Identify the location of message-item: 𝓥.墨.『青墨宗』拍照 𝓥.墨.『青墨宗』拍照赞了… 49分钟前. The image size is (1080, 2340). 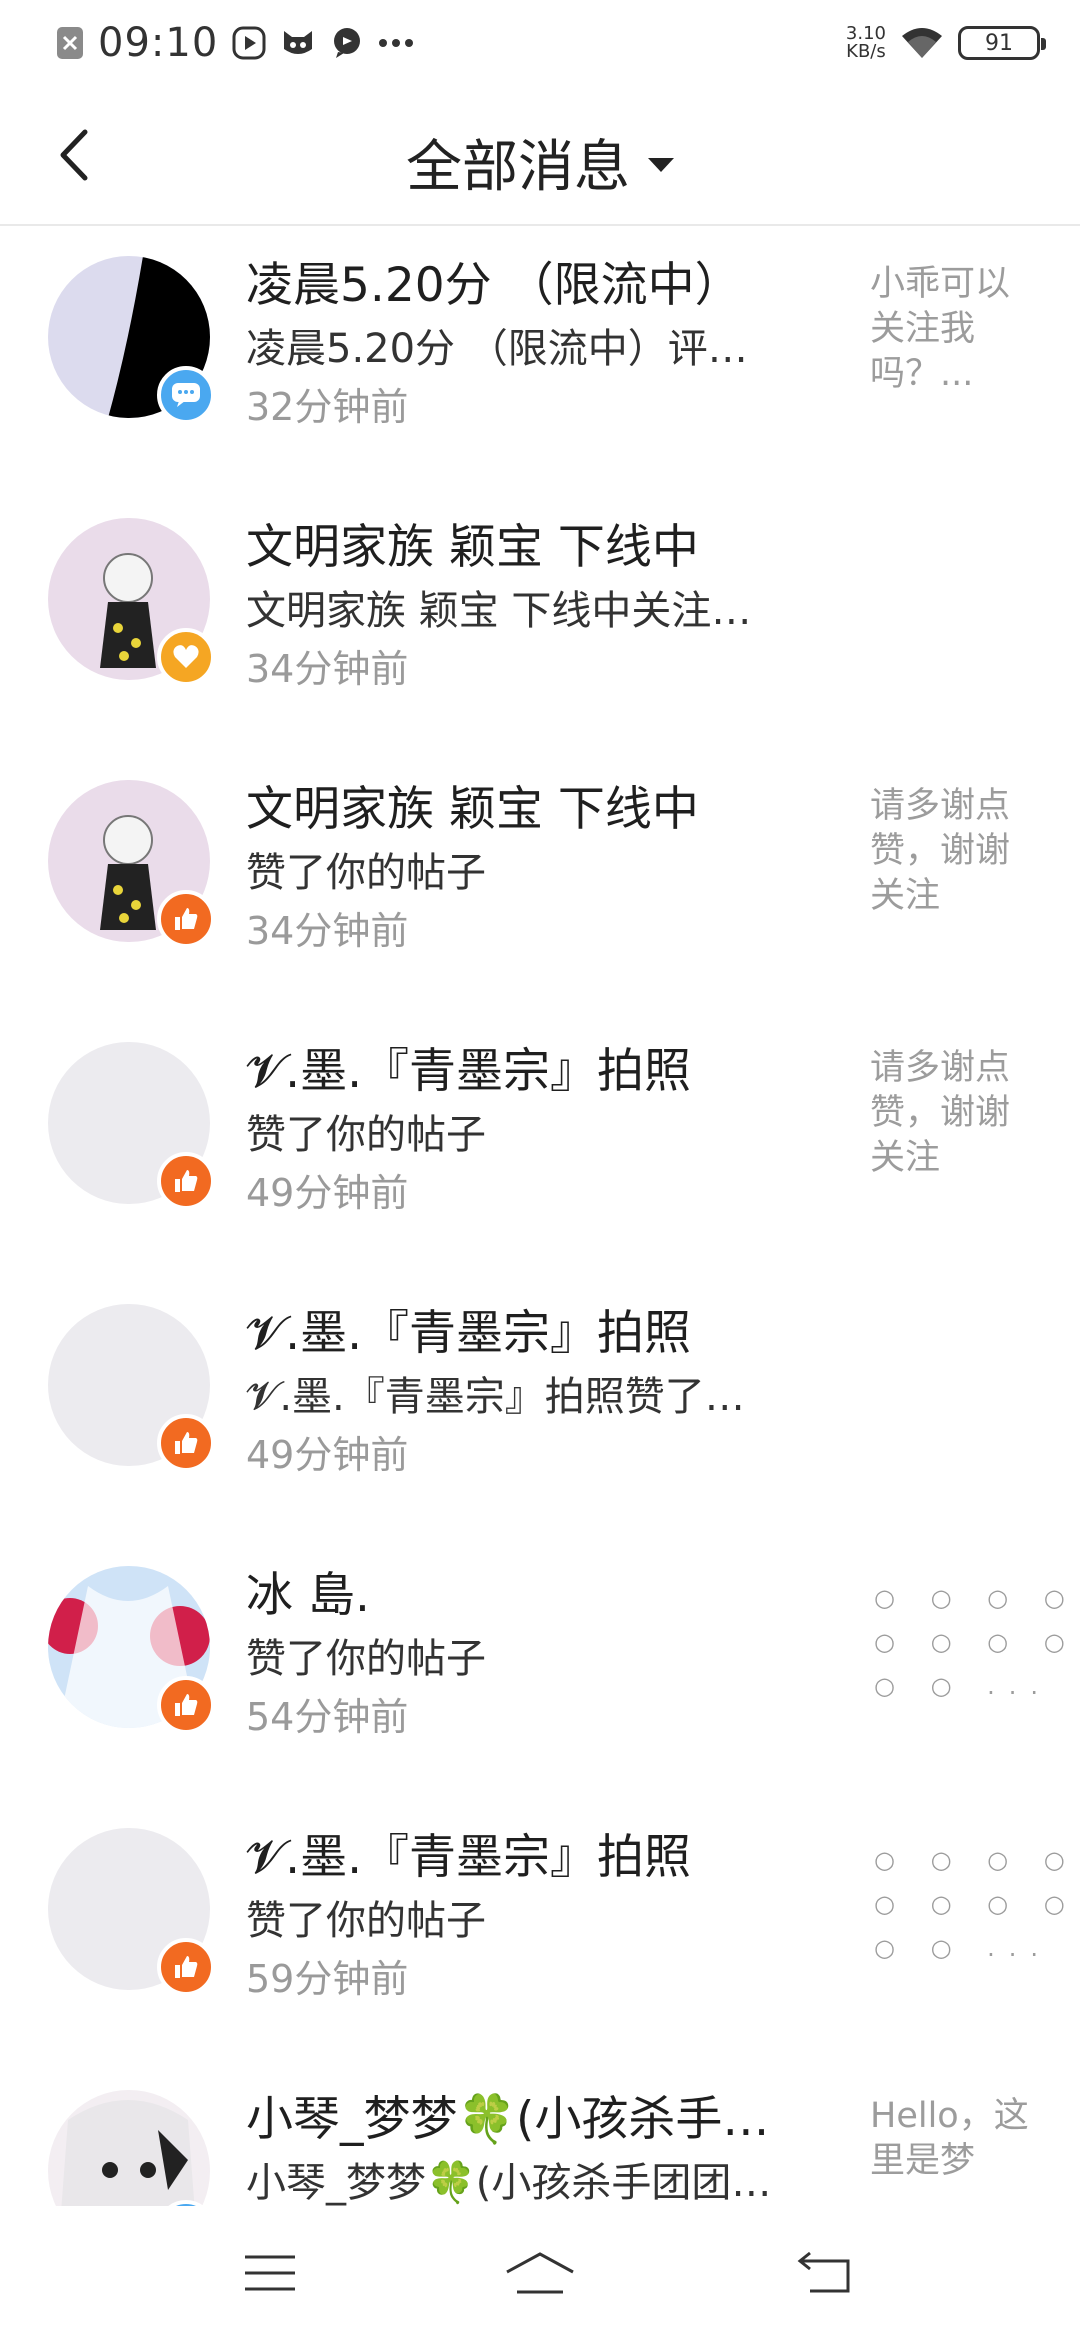
(540, 1405).